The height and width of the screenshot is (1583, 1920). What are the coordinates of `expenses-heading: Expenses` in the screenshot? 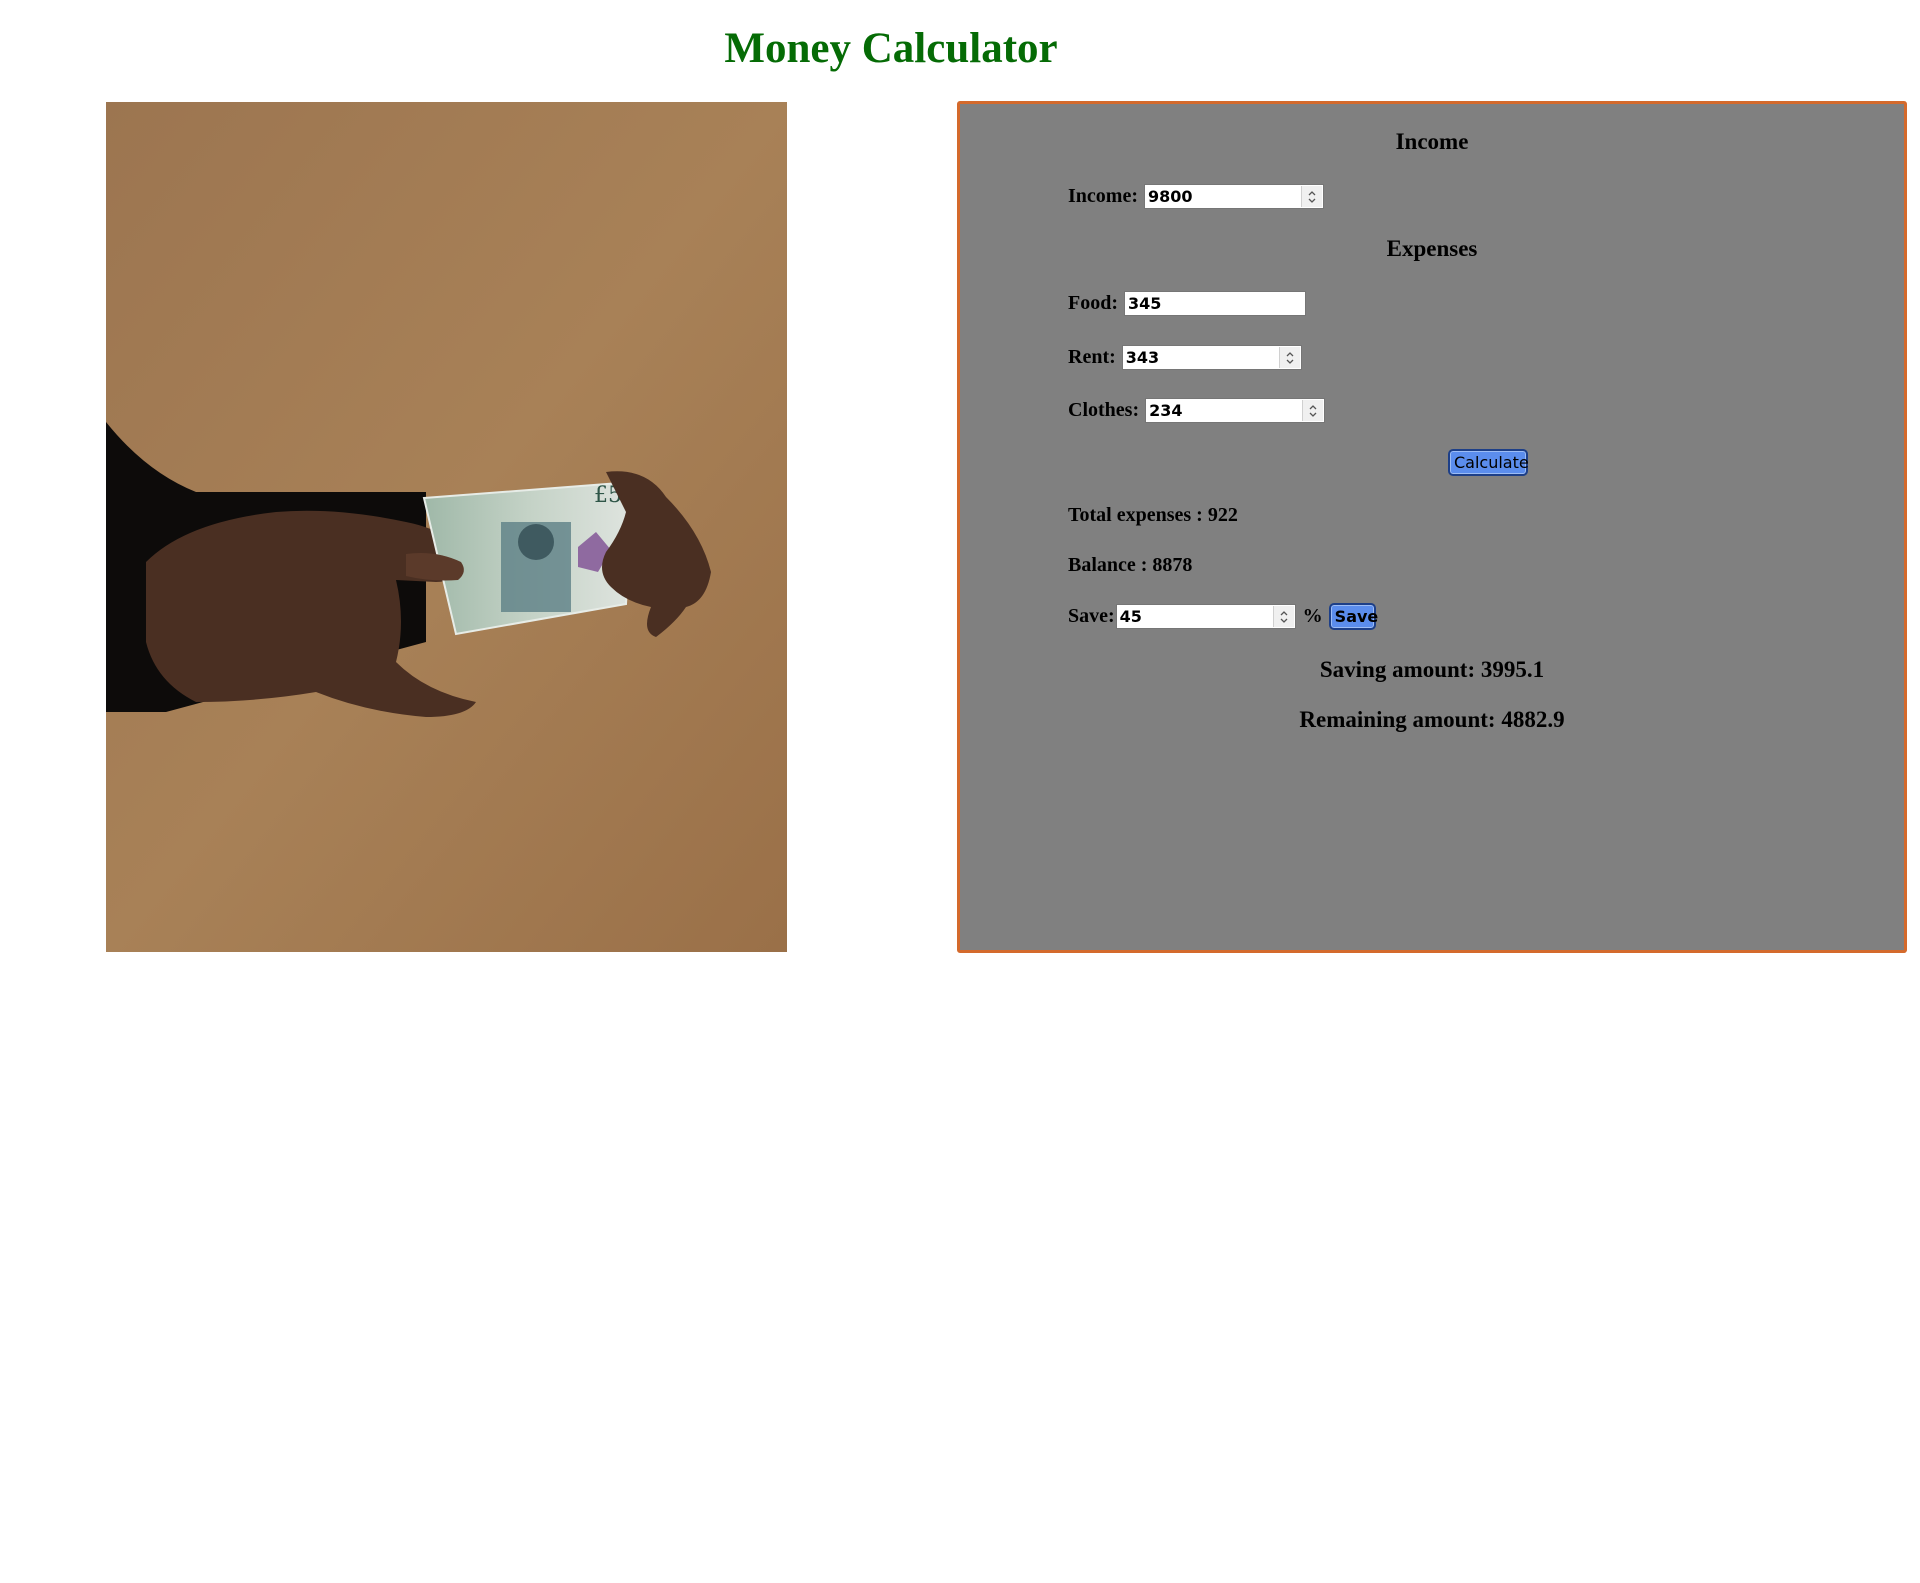 It's located at (1432, 248).